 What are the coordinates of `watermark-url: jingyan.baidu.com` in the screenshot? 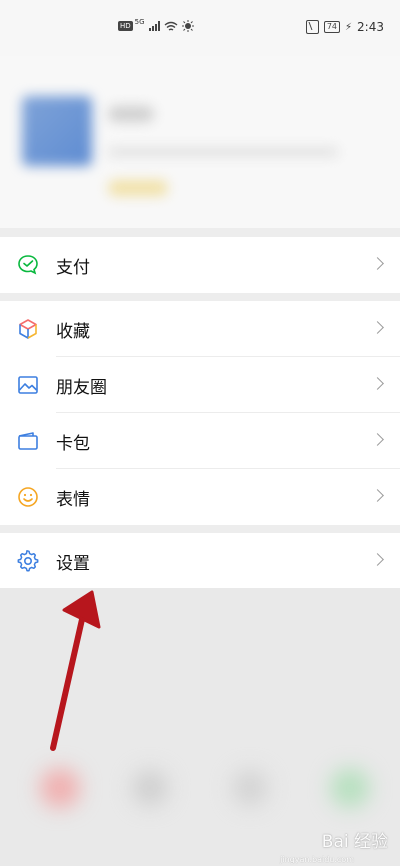 It's located at (317, 859).